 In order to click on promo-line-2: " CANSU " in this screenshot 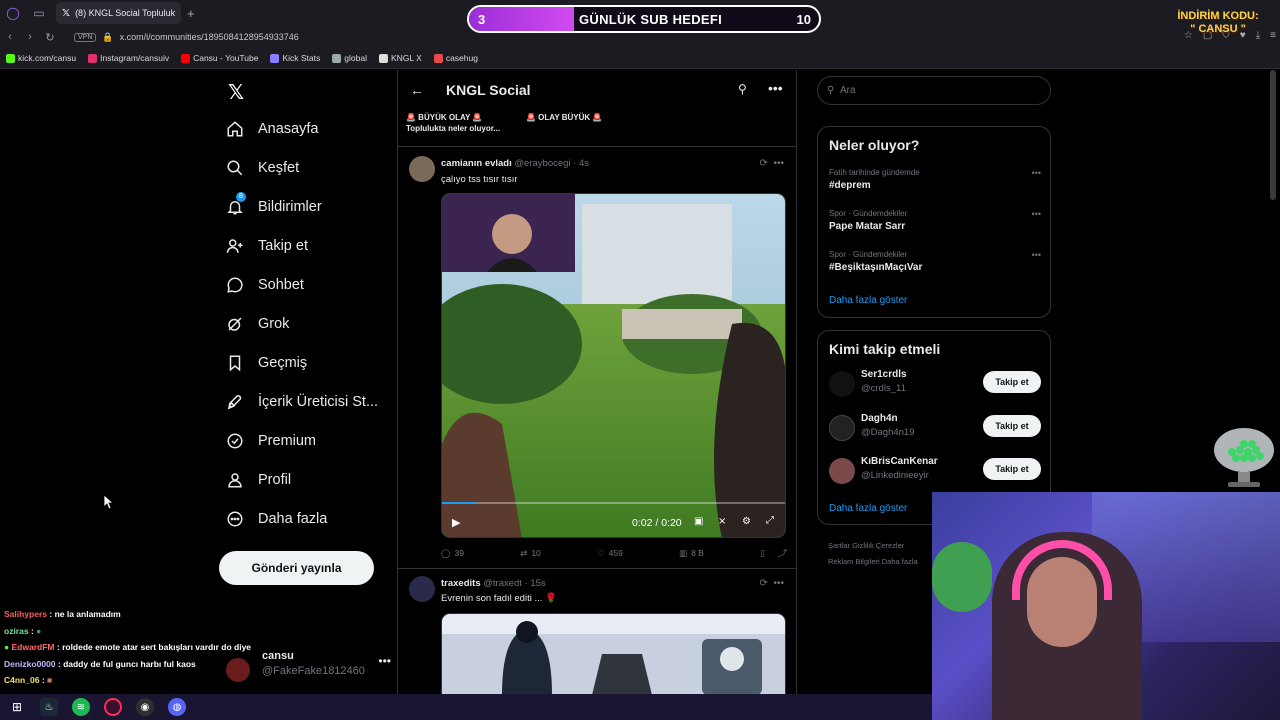, I will do `click(1218, 29)`.